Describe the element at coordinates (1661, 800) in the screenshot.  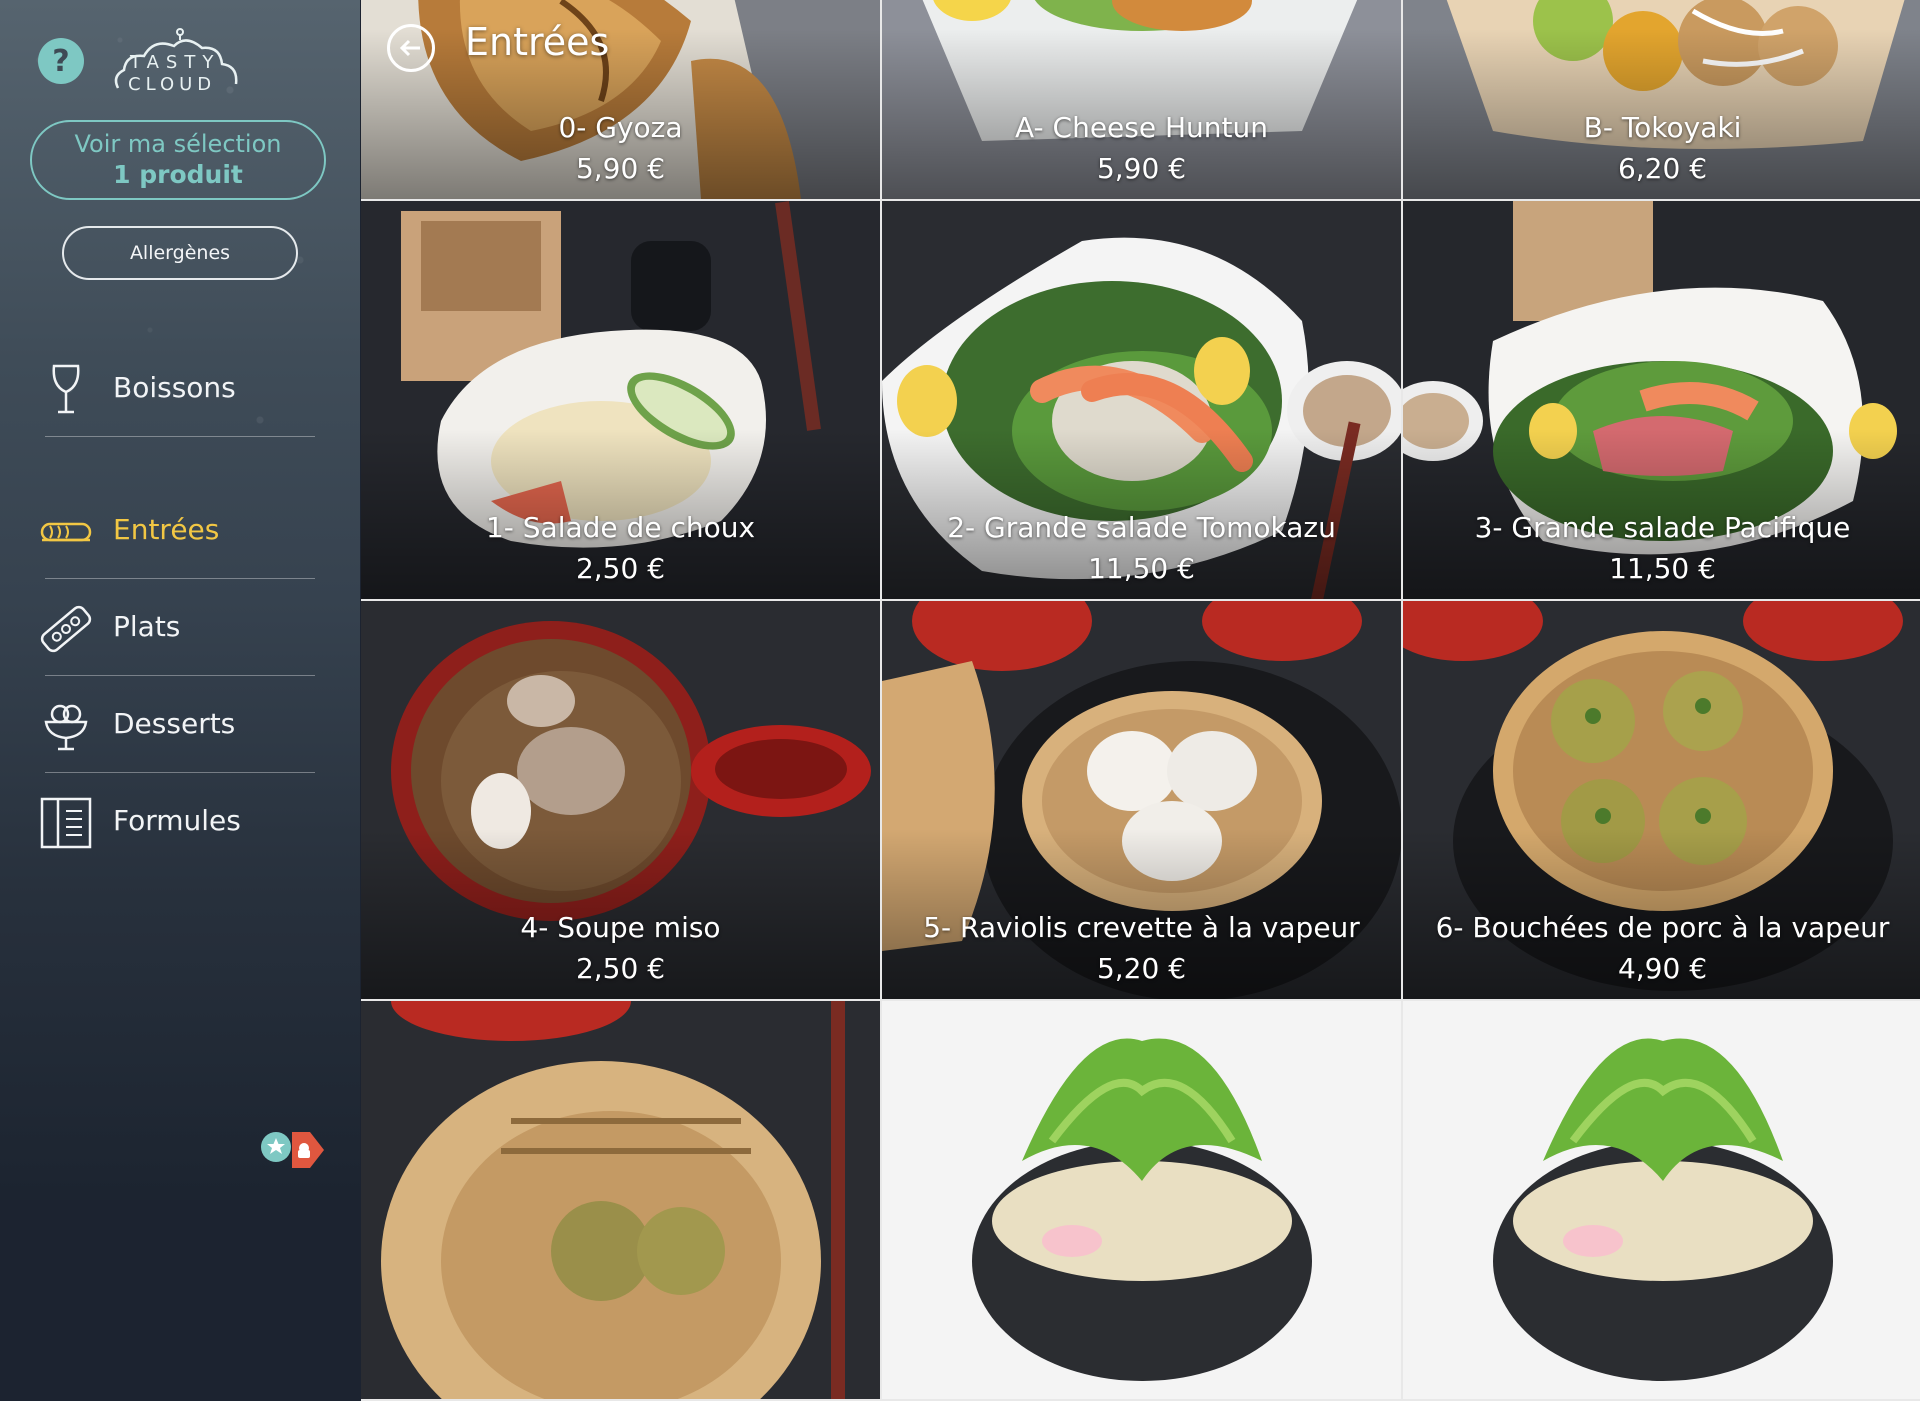
I see `product-tile-bouchees-de-porc: 6- Bouchées de porc à la vapeur 4,90 €` at that location.